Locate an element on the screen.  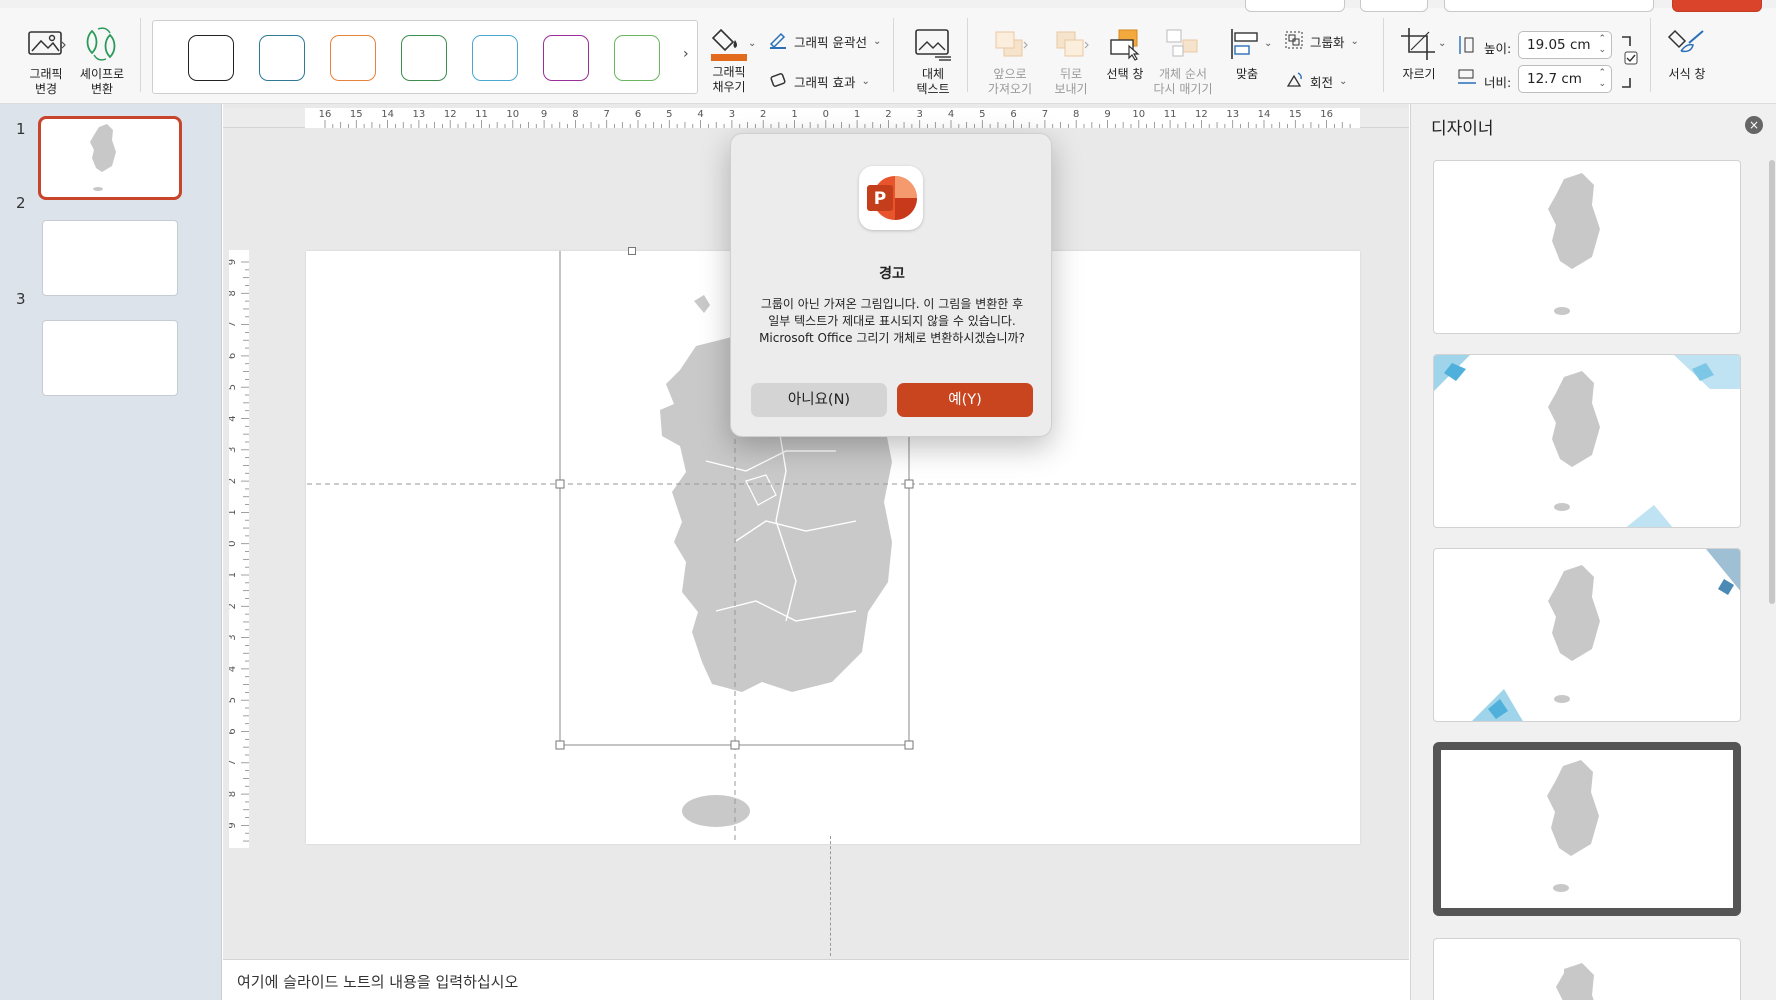
format-brush-icon is located at coordinates (1687, 44).